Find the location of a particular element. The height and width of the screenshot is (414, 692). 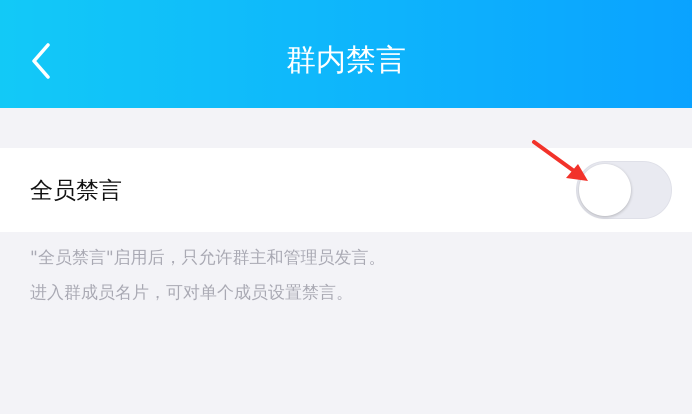

hint-text: "全员禁言"启用后，只允许群主和管理员发言。 is located at coordinates (208, 258).